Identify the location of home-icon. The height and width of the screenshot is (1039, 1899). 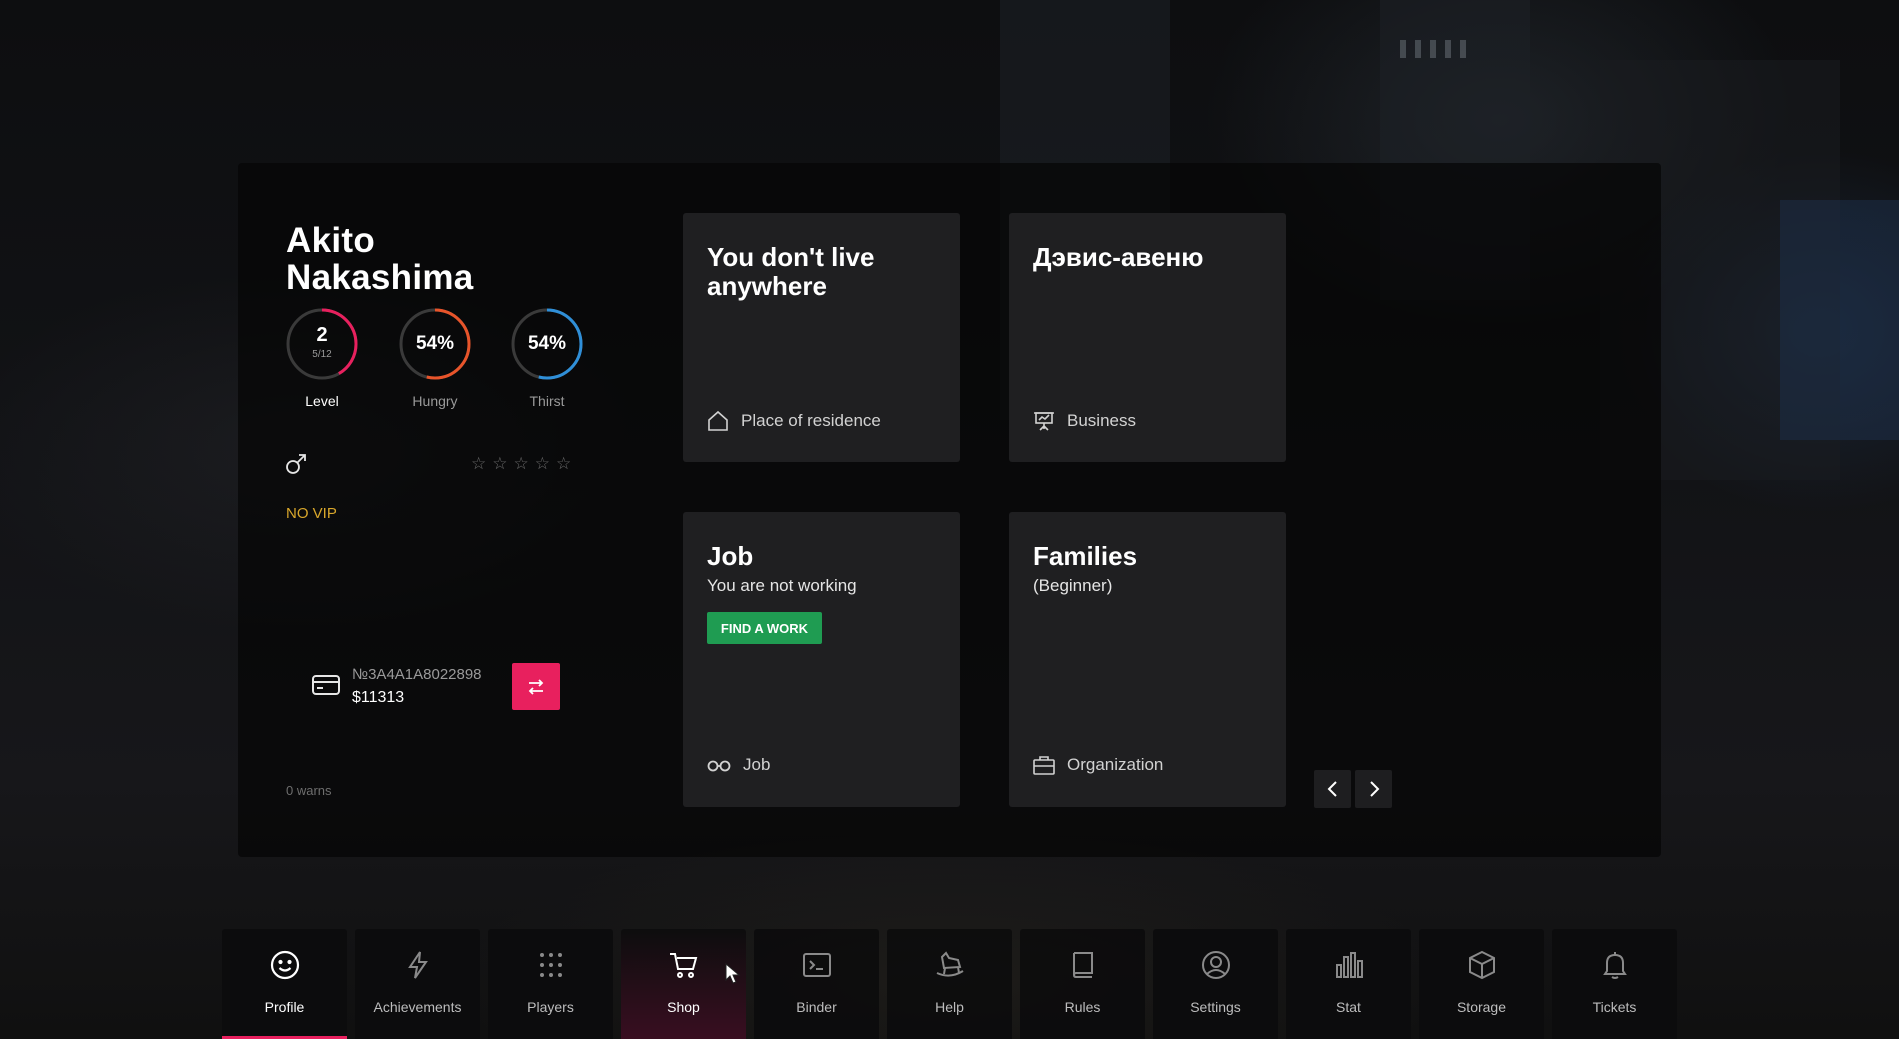
(718, 420).